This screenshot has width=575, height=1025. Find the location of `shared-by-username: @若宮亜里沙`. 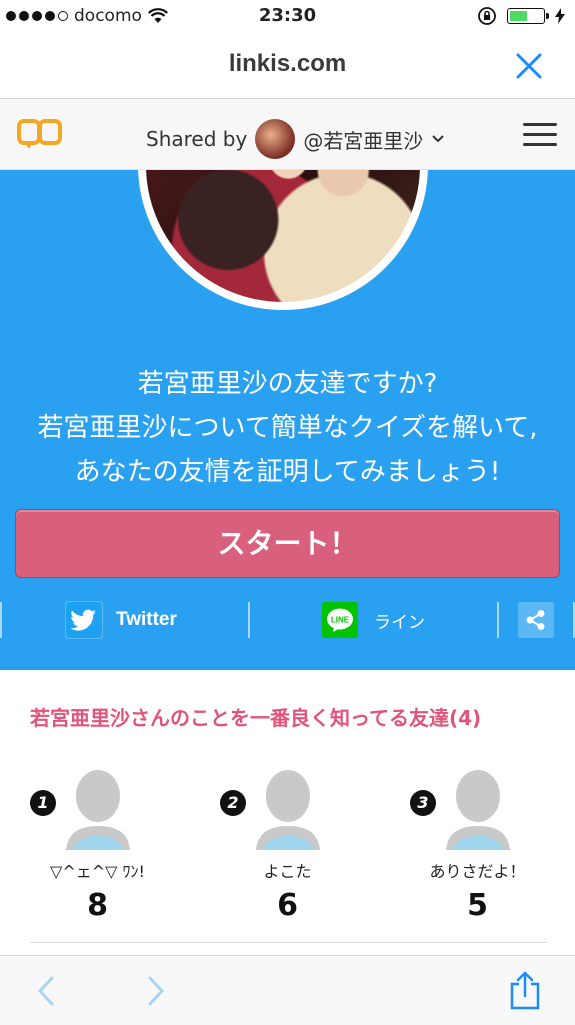

shared-by-username: @若宮亜里沙 is located at coordinates (363, 140).